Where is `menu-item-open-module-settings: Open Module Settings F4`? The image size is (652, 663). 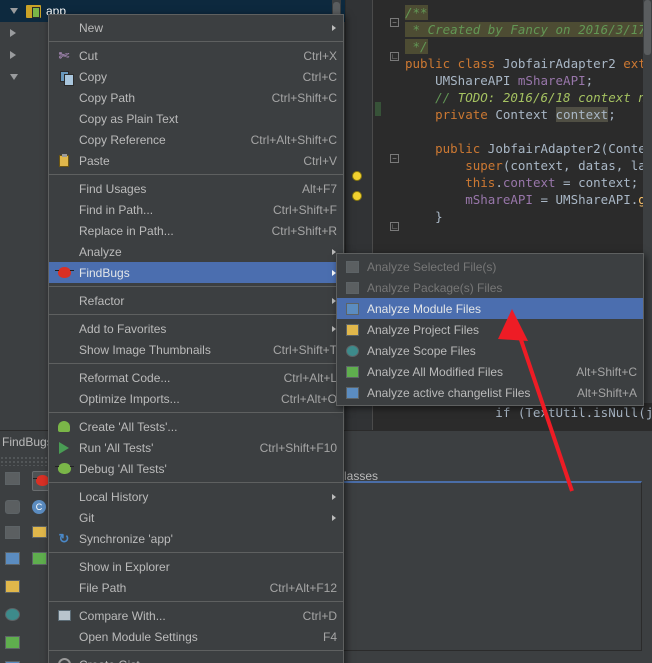 menu-item-open-module-settings: Open Module Settings F4 is located at coordinates (196, 636).